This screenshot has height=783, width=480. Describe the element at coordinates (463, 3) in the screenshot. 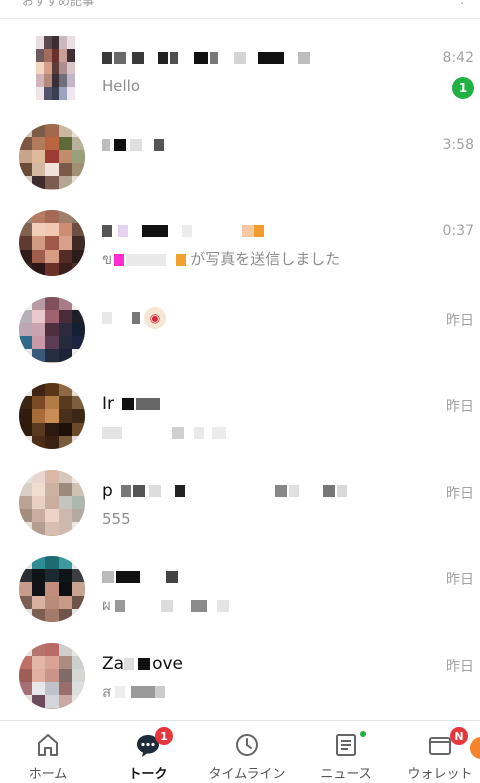

I see `more-icon: ⋮` at that location.